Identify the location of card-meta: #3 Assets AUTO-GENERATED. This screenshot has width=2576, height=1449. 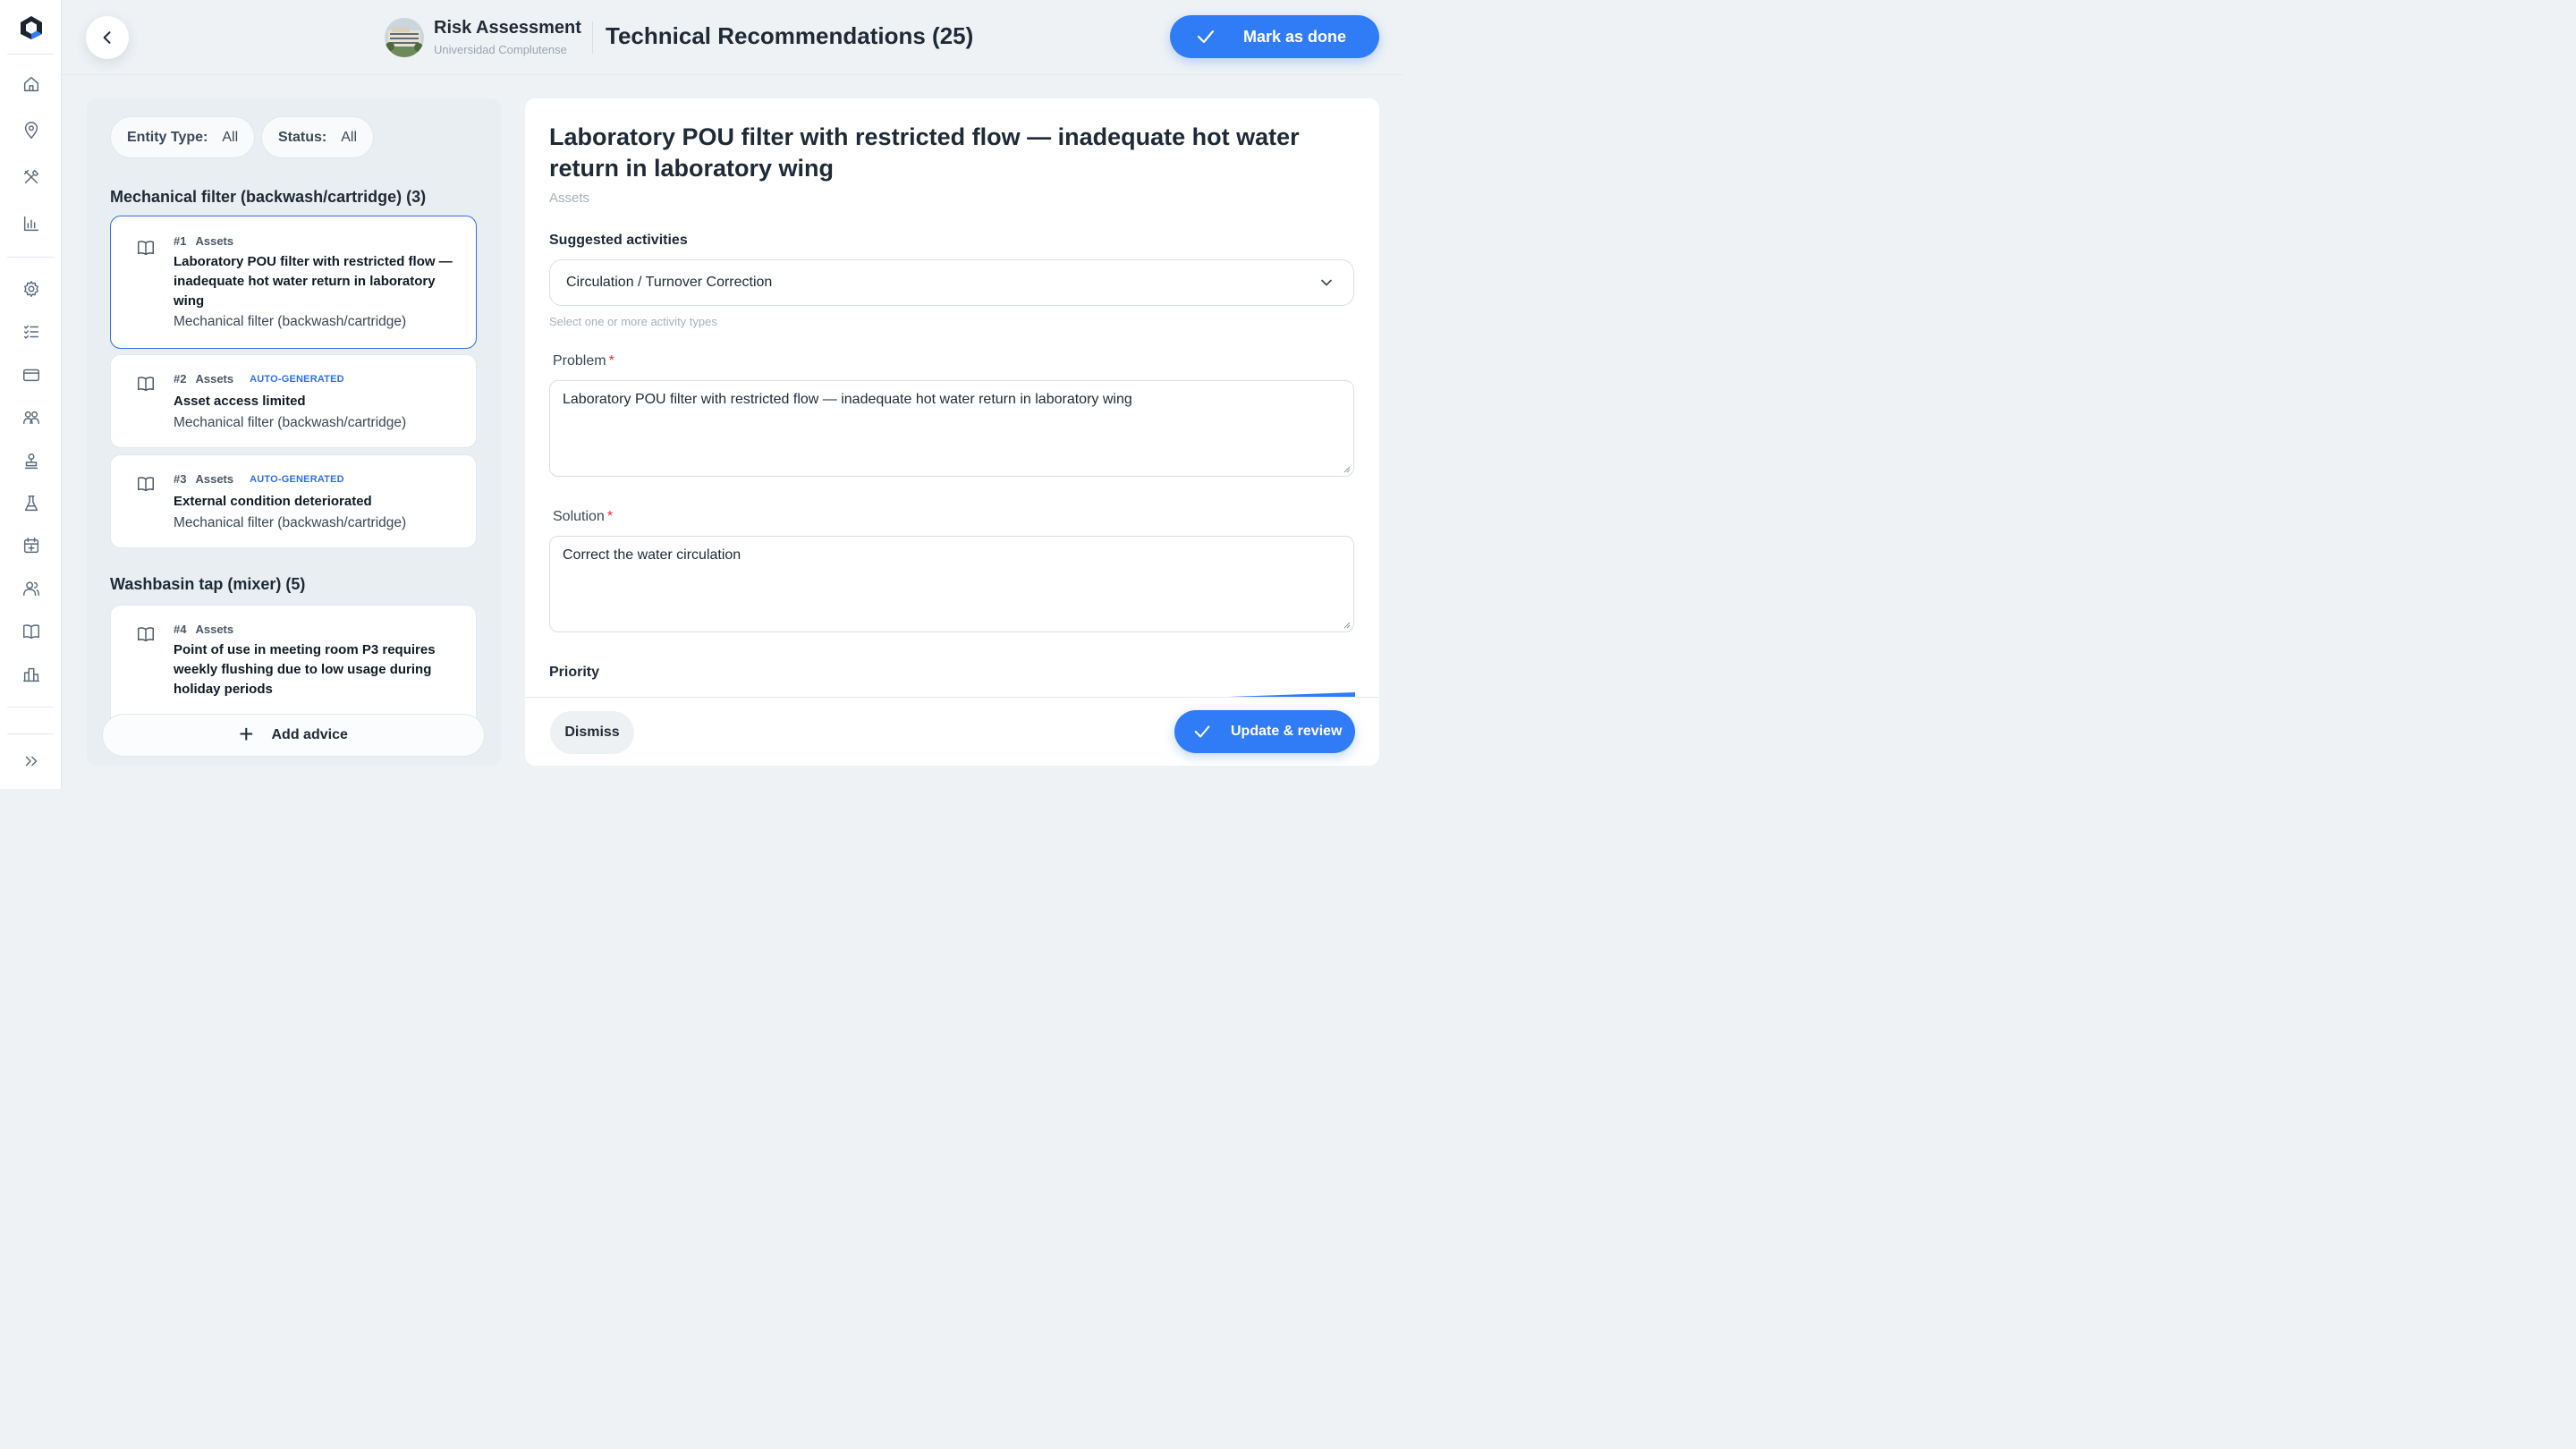
(259, 479).